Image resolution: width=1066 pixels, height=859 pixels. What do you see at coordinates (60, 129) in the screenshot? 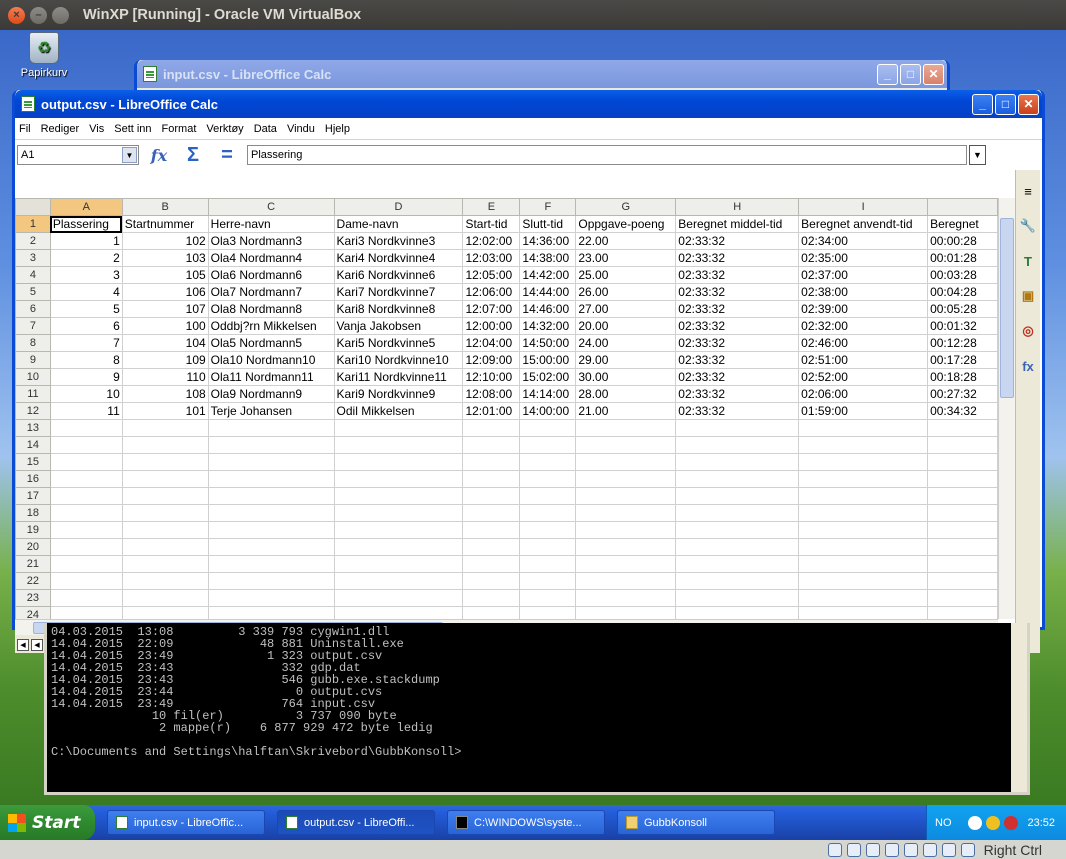
I see `menu-rediger: Rediger` at bounding box center [60, 129].